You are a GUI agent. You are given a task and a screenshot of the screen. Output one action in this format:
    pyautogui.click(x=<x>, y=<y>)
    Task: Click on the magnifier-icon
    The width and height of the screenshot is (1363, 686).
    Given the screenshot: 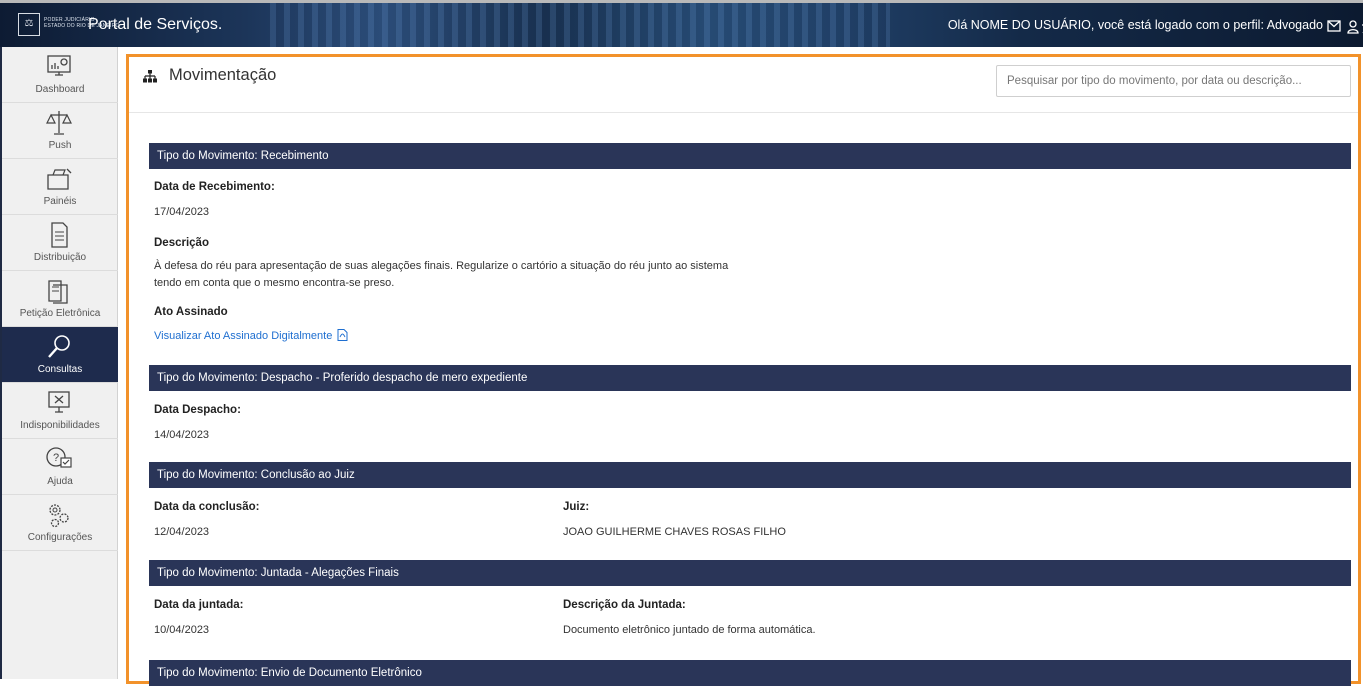 What is the action you would take?
    pyautogui.click(x=59, y=346)
    